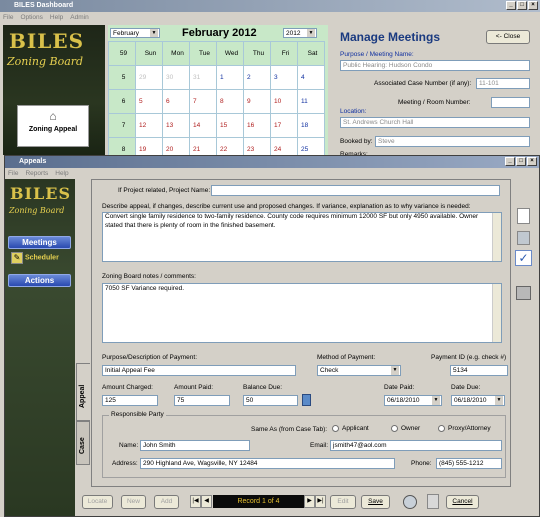 The image size is (540, 517). Describe the element at coordinates (416, 445) in the screenshot. I see `email-field: jsmith47@aol.com` at that location.